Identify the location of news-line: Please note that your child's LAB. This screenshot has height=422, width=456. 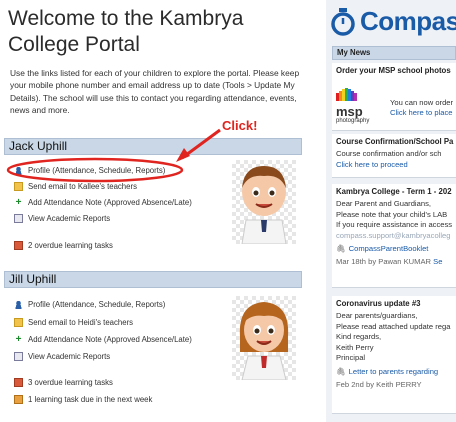
(392, 214).